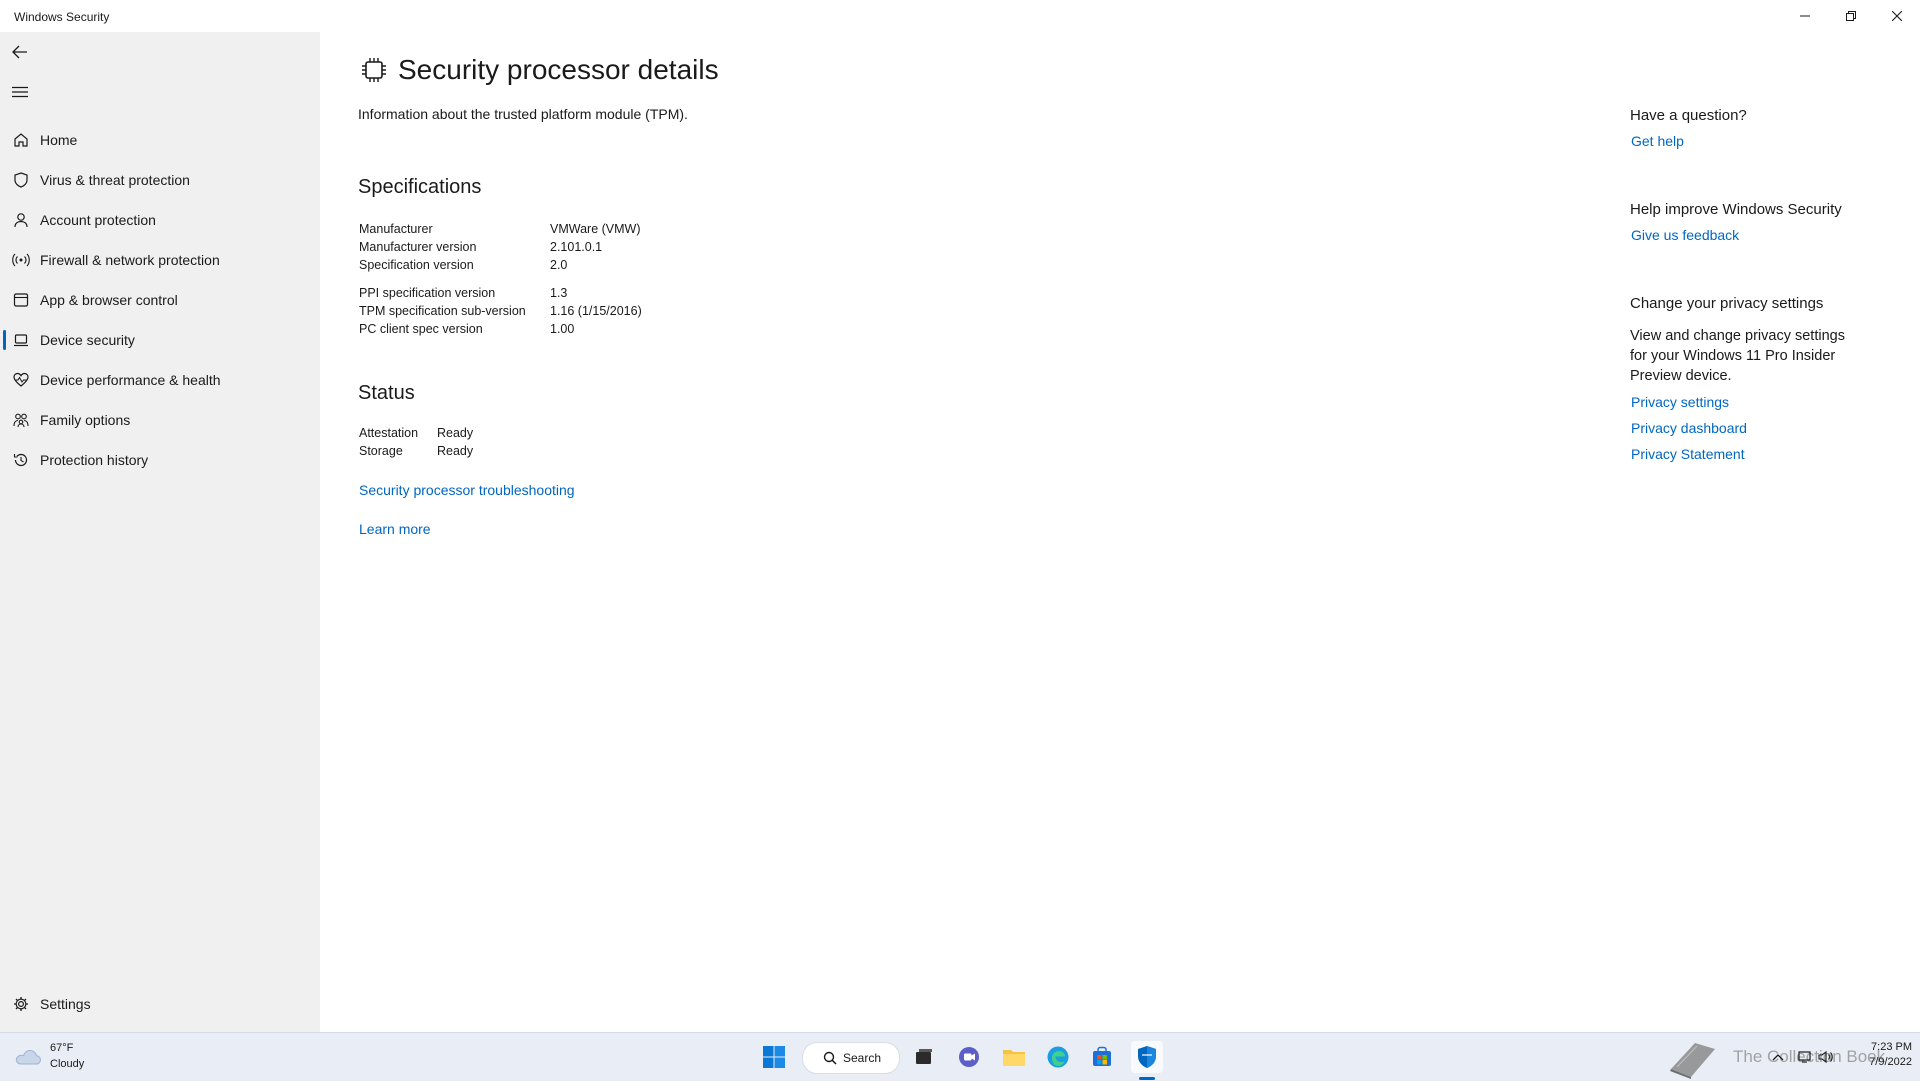 The height and width of the screenshot is (1081, 1920). What do you see at coordinates (421, 329) in the screenshot?
I see `spec-key: PC client spec version` at bounding box center [421, 329].